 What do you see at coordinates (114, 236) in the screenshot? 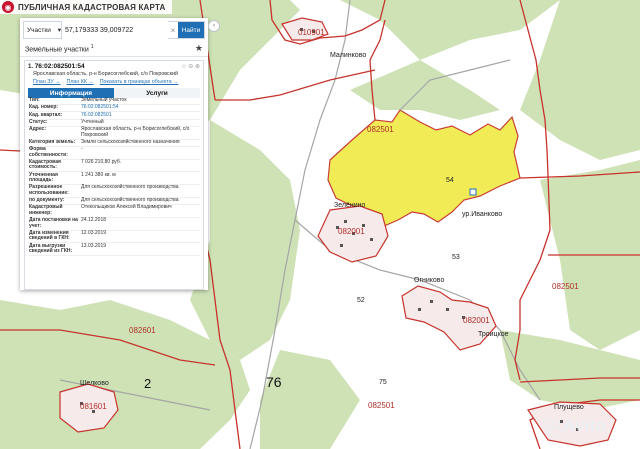
I see `info-row: Дата изменения сведений в ГКН: 12.03.2019` at bounding box center [114, 236].